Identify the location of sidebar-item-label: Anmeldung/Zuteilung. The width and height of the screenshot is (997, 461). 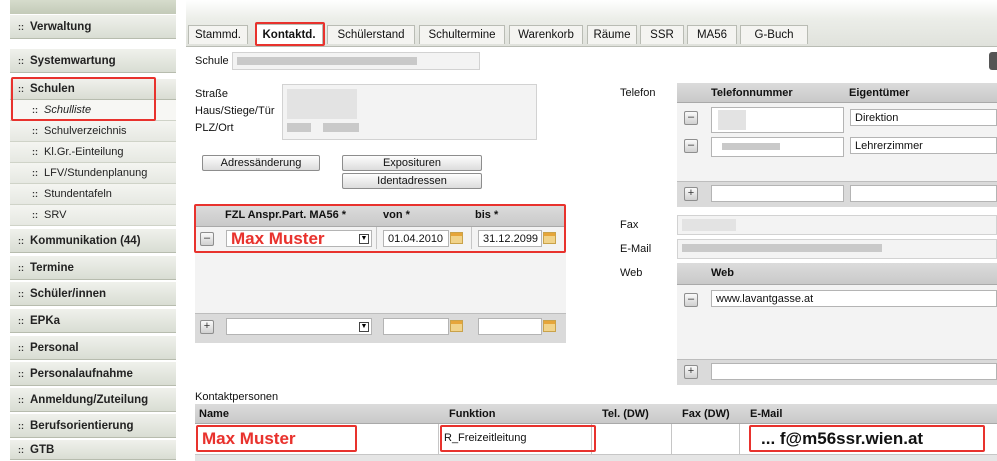
(89, 399).